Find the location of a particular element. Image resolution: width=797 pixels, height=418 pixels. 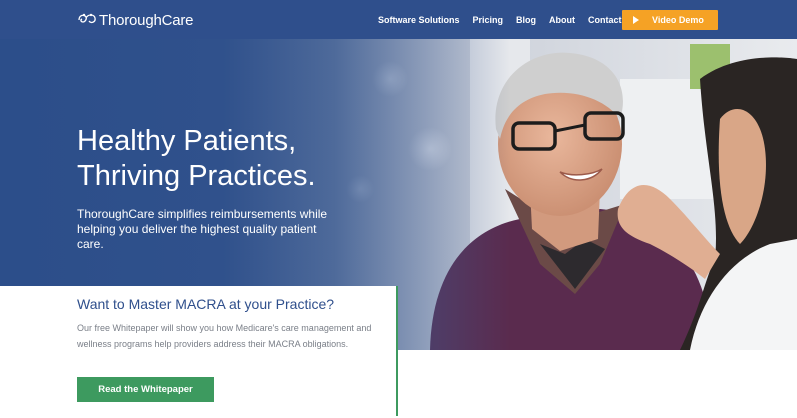

video-demo-button: Video Demo is located at coordinates (670, 20).